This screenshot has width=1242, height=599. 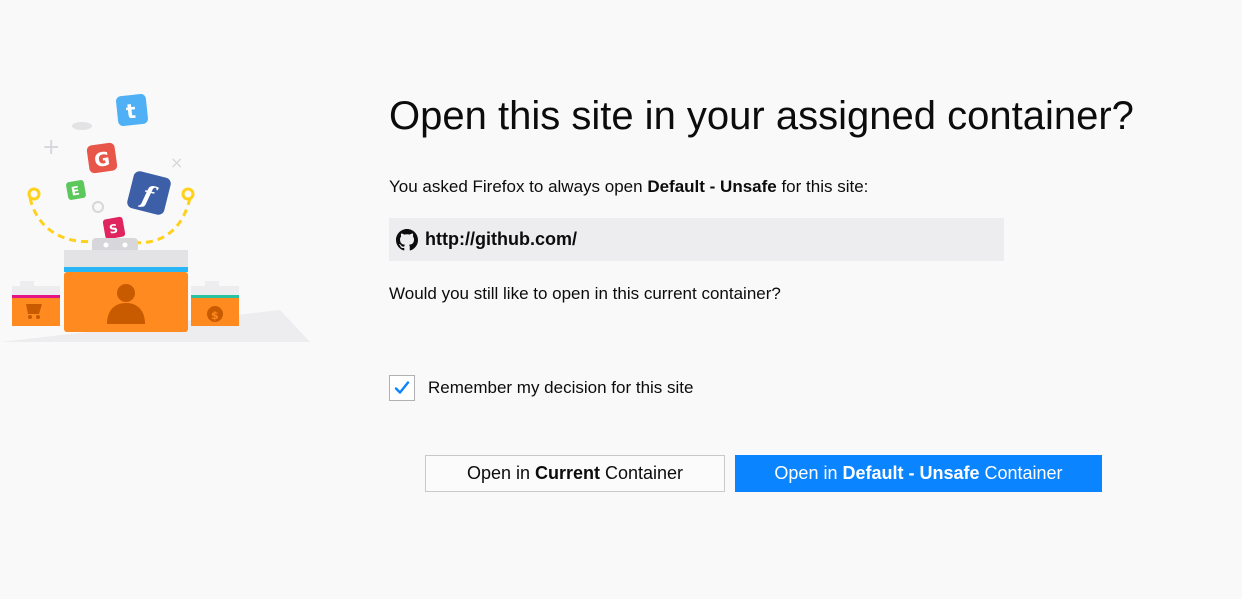 What do you see at coordinates (132, 110) in the screenshot?
I see `tumblr-tile-icon: t` at bounding box center [132, 110].